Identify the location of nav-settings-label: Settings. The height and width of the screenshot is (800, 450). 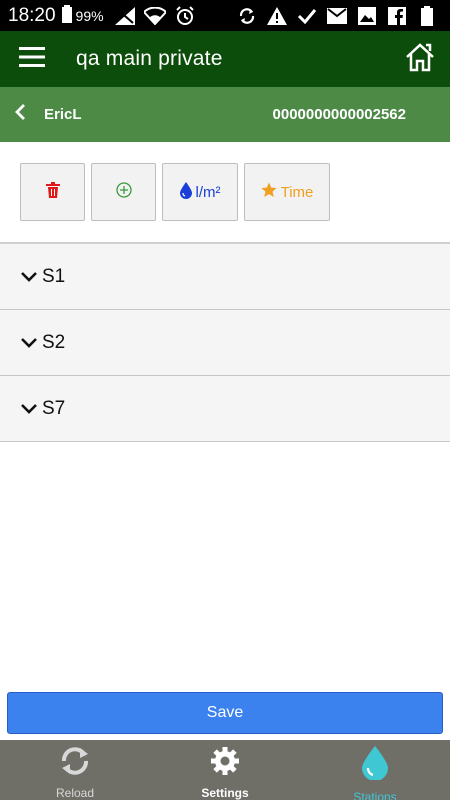
(225, 793).